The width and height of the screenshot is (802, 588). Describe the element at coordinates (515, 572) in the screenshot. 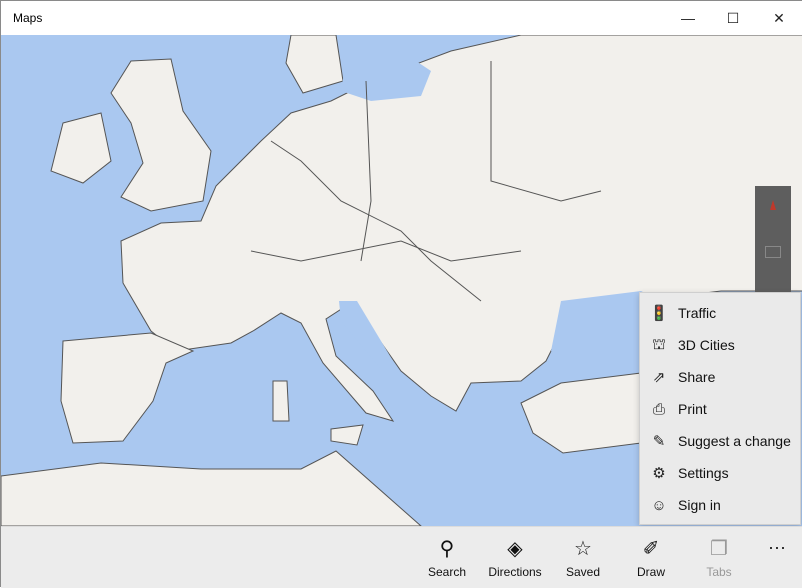

I see `toolbar-label: Directions` at that location.